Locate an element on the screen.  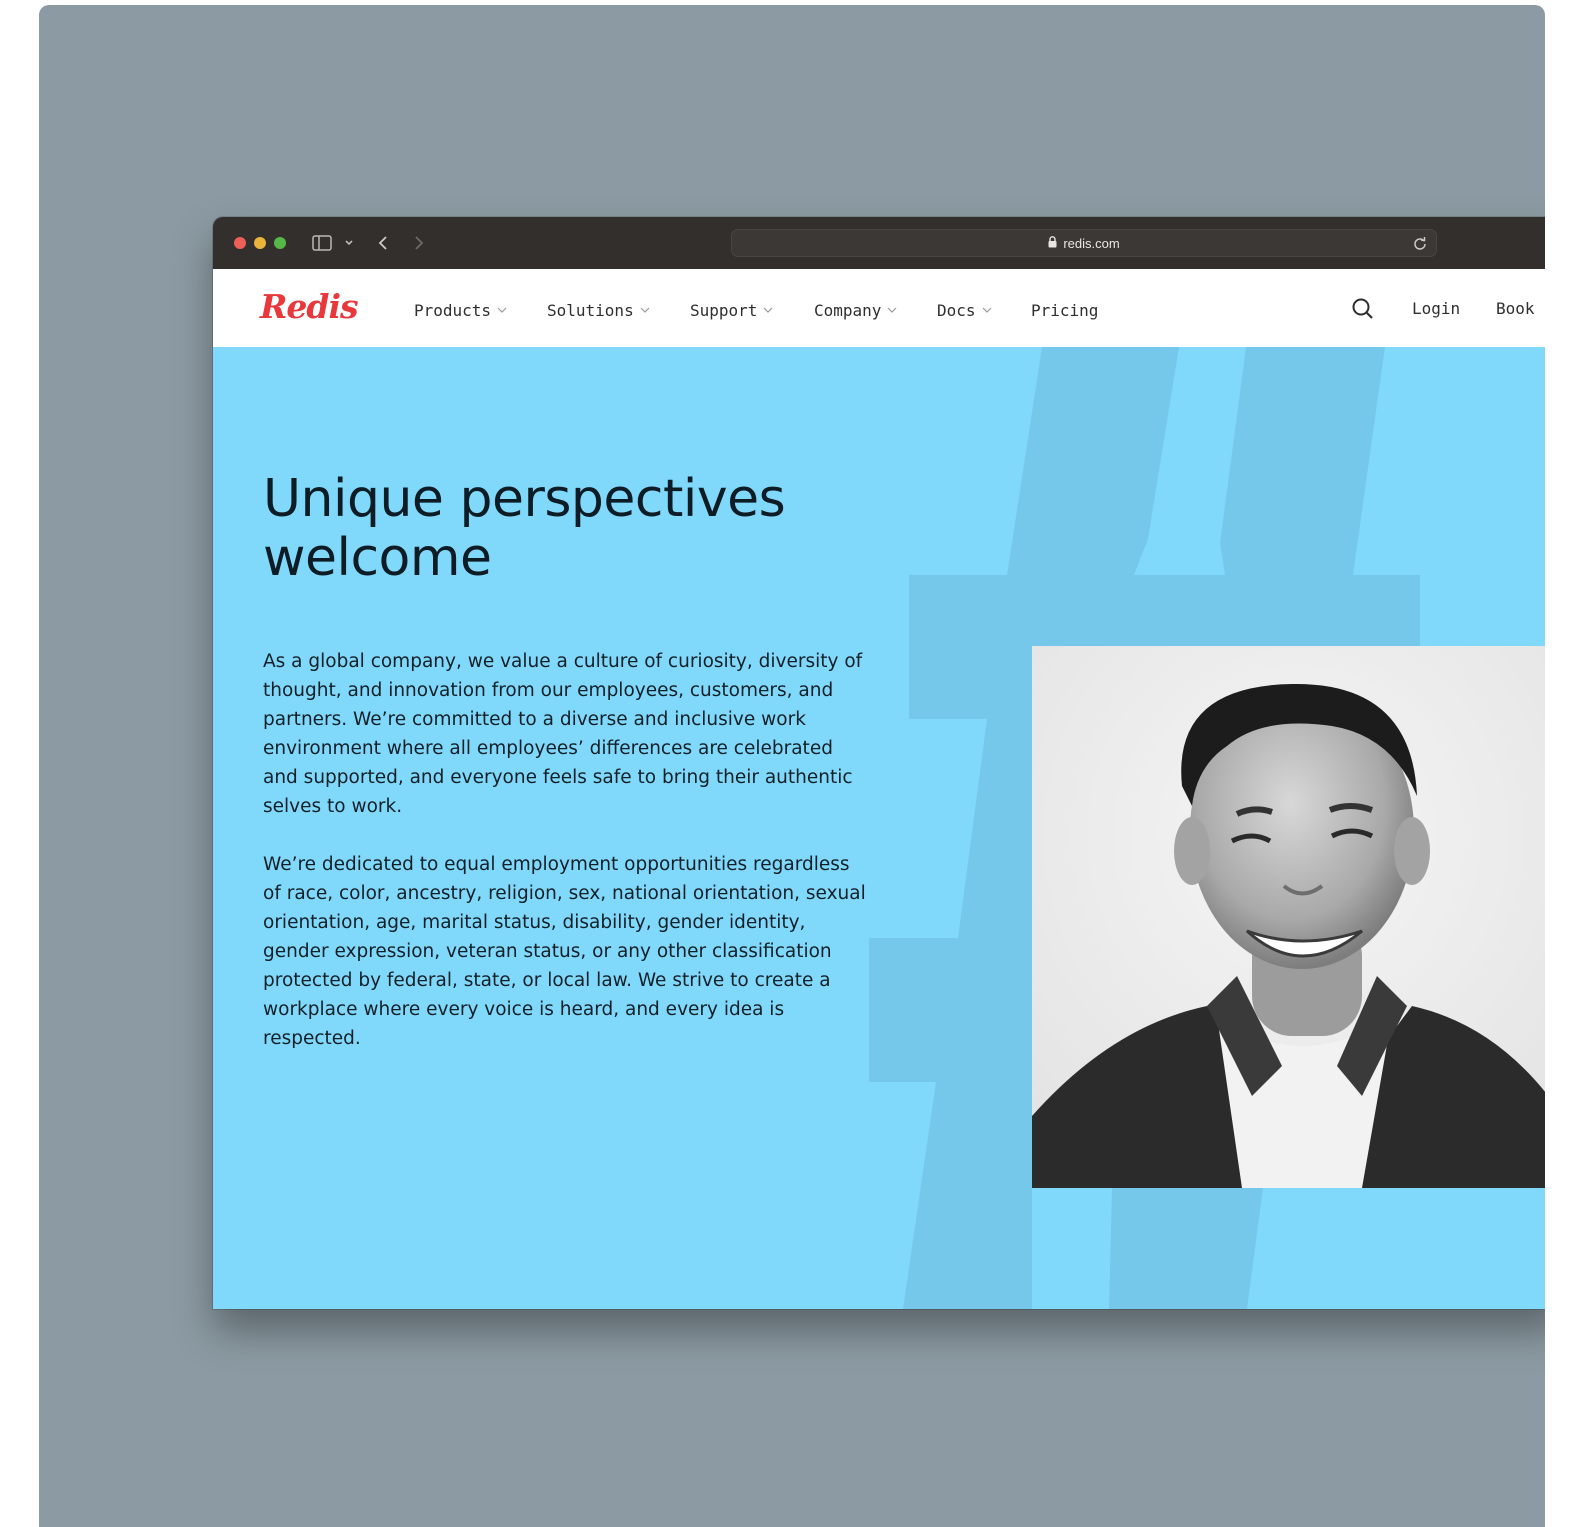
reload-icon is located at coordinates (1420, 244).